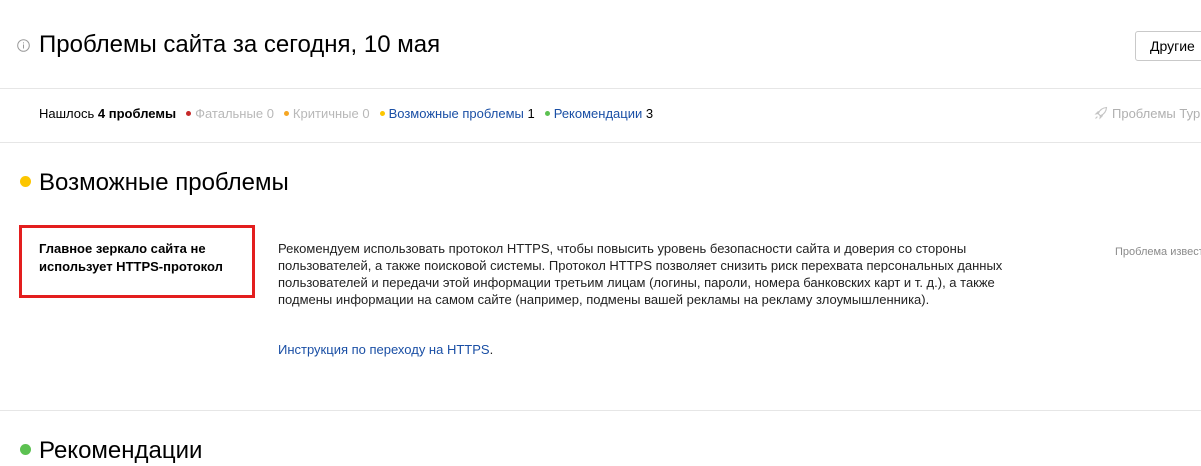 This screenshot has height=466, width=1201. What do you see at coordinates (649, 113) in the screenshot?
I see `filter-recommendations-count: 3` at bounding box center [649, 113].